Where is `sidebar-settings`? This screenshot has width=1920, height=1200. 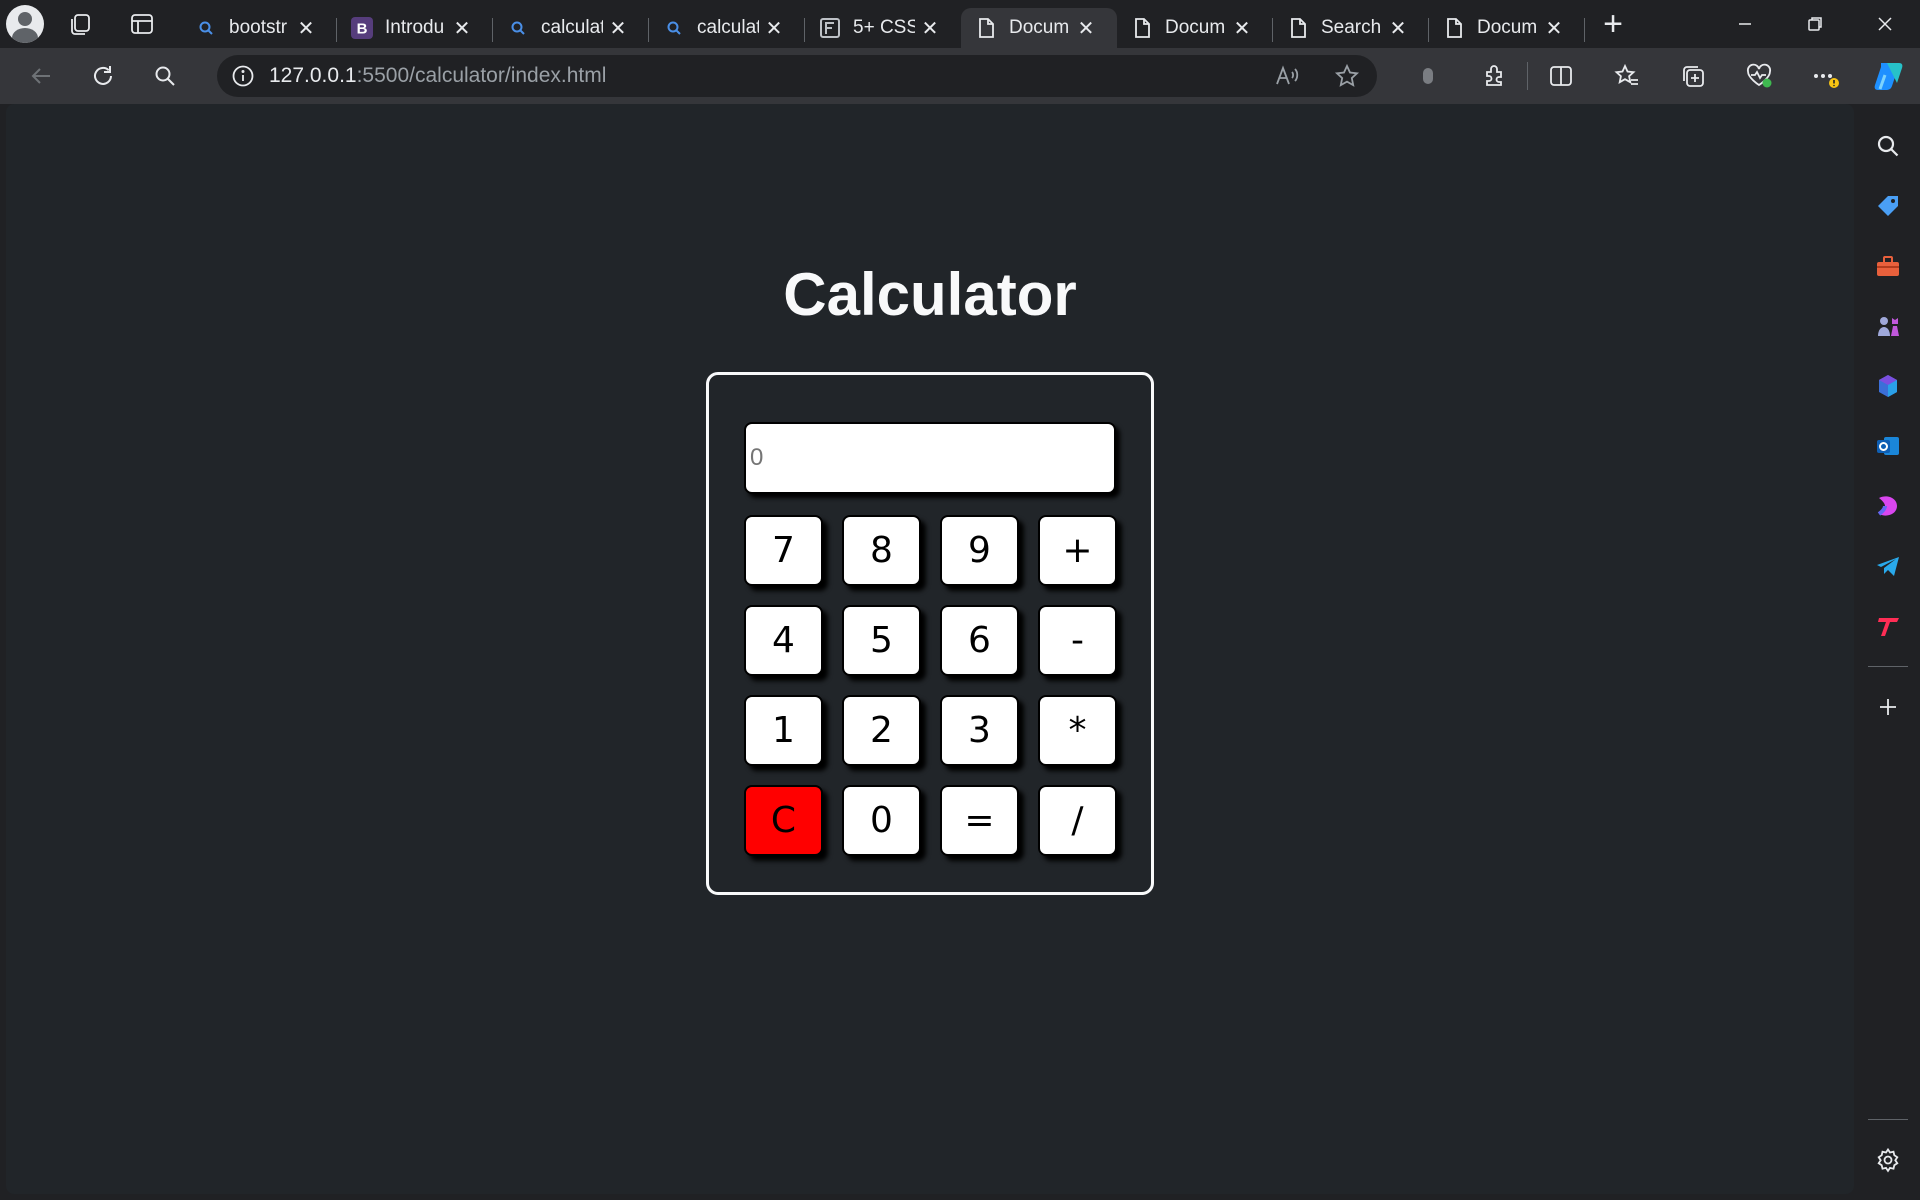
sidebar-settings is located at coordinates (1888, 1160).